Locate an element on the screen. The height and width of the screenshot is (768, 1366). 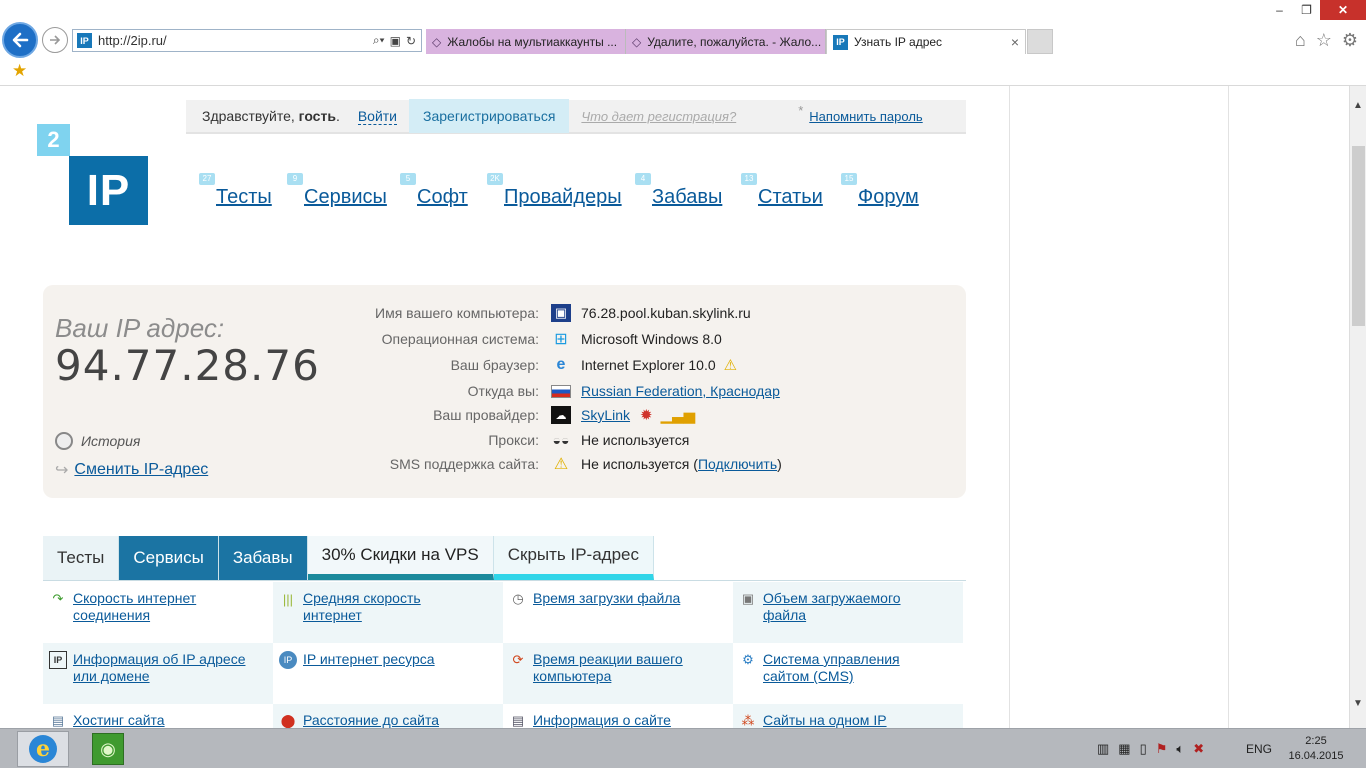
scroll-thumb is located at coordinates (1358, 236).